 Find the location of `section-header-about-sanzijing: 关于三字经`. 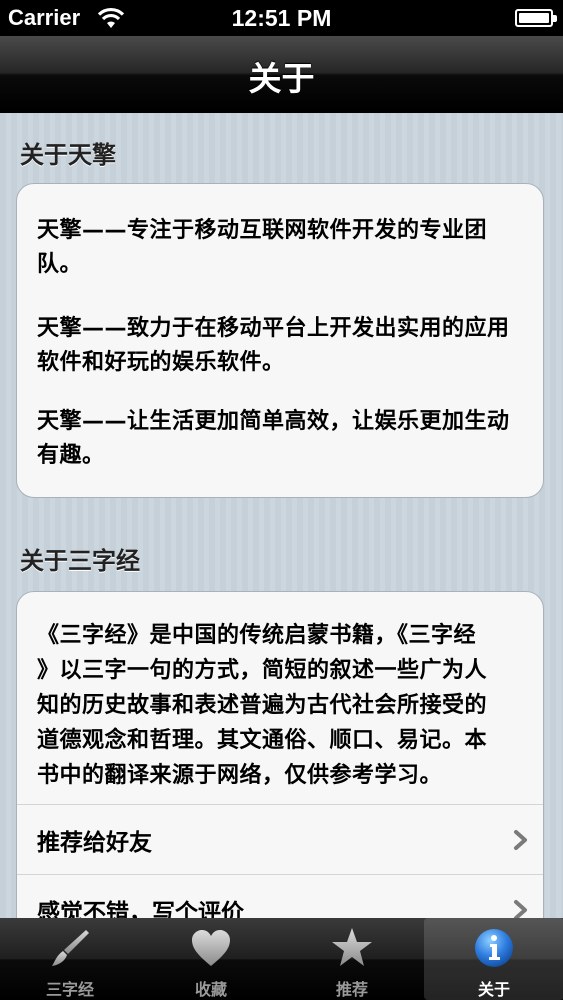

section-header-about-sanzijing: 关于三字经 is located at coordinates (80, 561).